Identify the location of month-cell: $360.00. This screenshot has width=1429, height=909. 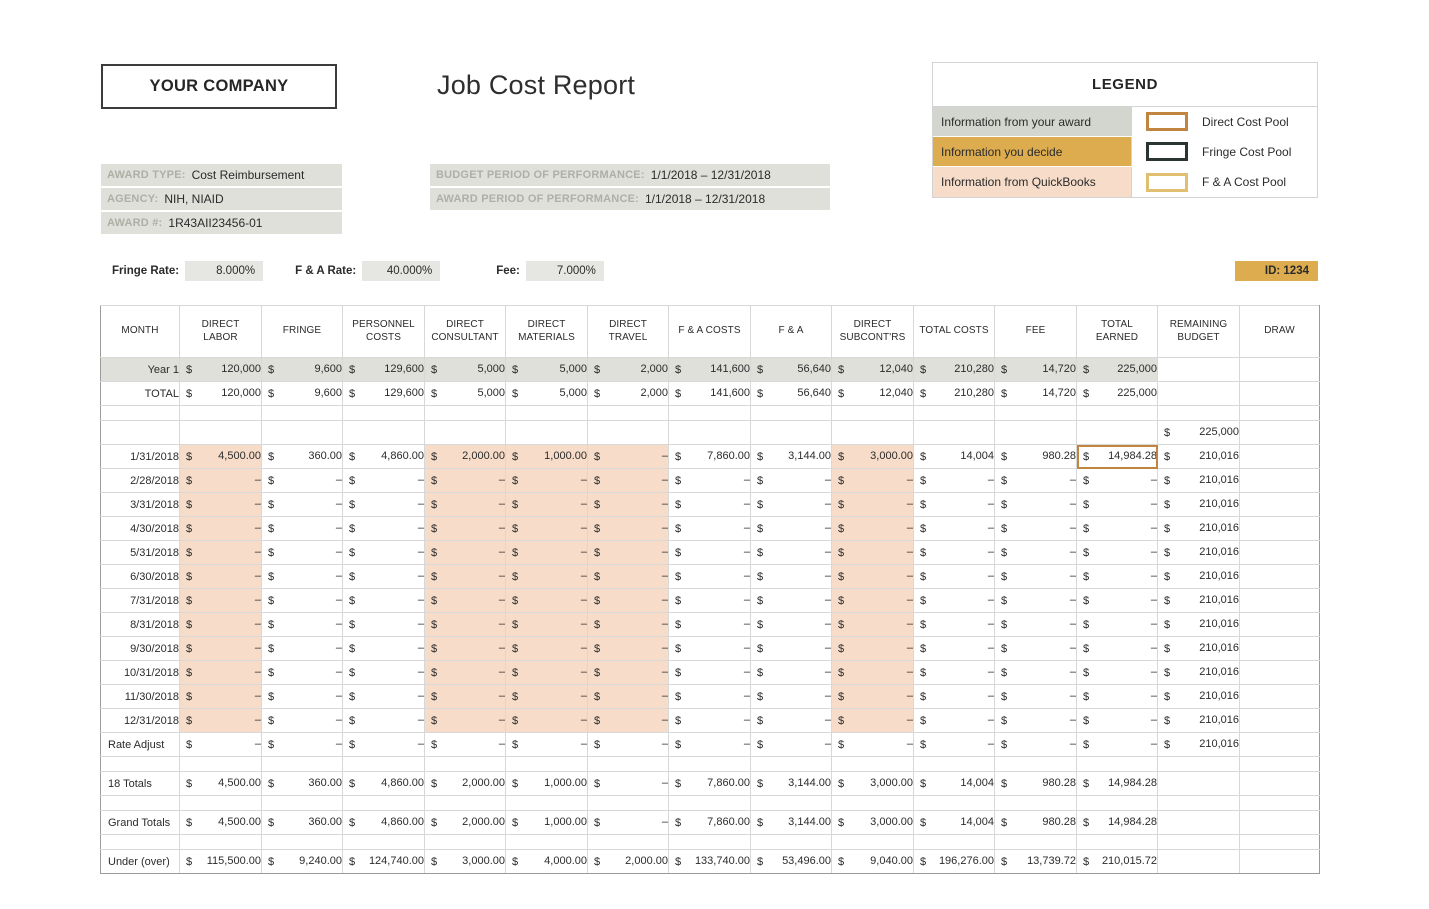
(302, 456).